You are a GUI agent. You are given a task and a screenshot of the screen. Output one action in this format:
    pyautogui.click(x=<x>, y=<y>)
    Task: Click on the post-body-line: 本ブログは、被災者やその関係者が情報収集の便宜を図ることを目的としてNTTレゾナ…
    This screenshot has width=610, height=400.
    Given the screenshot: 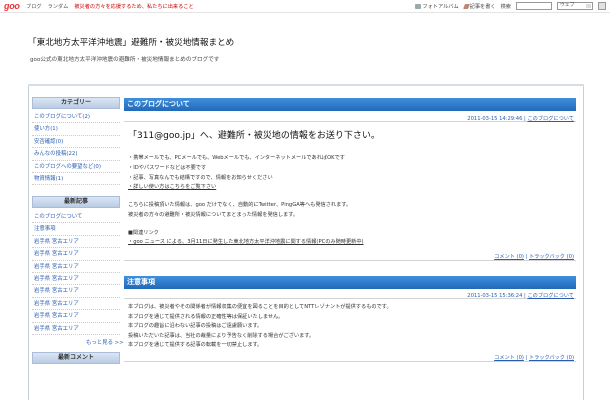 What is the action you would take?
    pyautogui.click(x=260, y=307)
    